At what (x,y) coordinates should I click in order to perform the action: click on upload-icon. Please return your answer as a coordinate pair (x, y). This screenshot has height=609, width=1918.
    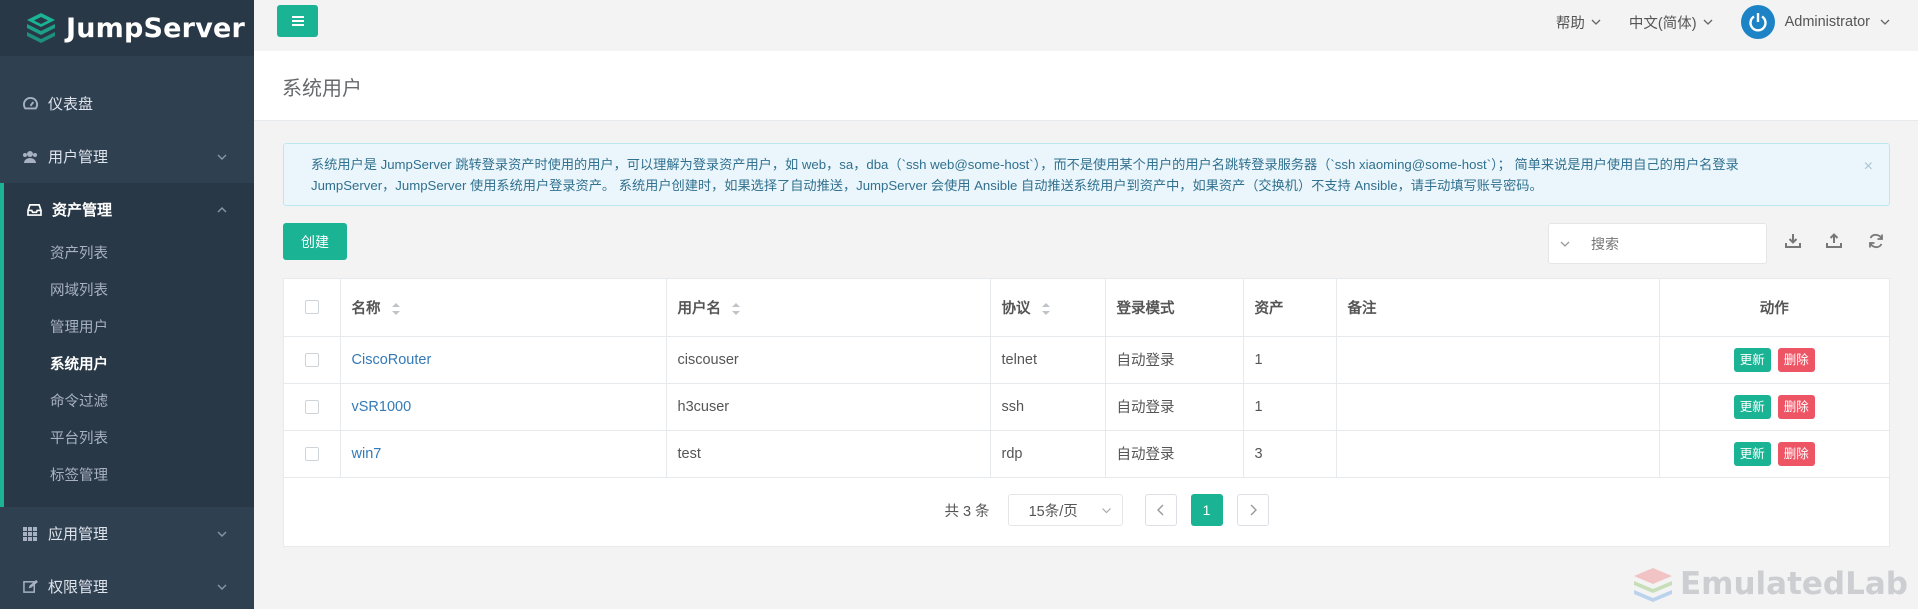
    Looking at the image, I should click on (1834, 240).